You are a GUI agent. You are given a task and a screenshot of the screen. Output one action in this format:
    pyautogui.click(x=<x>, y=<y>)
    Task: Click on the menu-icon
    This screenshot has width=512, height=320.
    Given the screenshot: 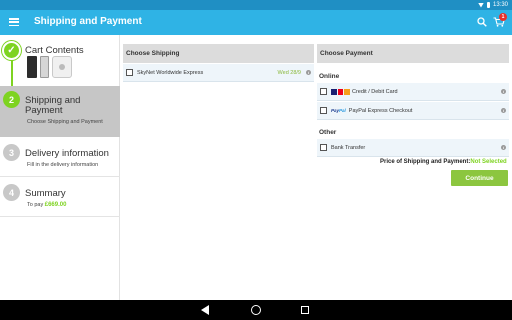 What is the action you would take?
    pyautogui.click(x=14, y=22)
    